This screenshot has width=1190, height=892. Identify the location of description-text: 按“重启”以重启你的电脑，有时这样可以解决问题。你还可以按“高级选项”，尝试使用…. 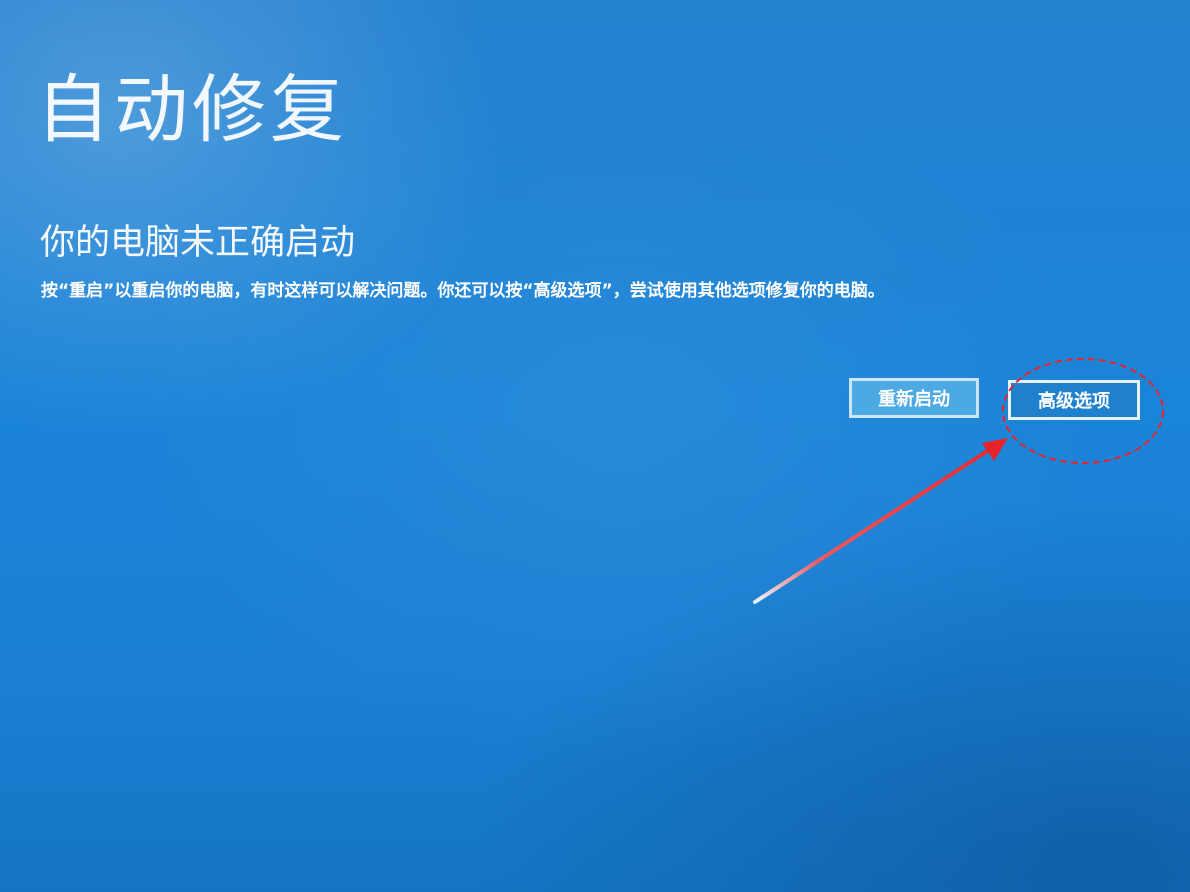
(463, 291).